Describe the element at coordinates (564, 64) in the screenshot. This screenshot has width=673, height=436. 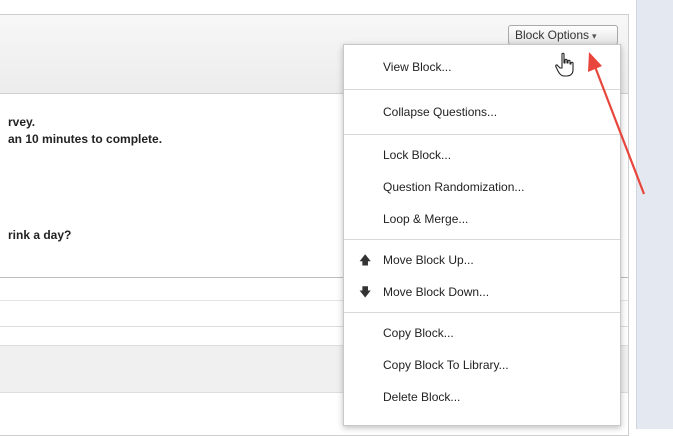
I see `hand-cursor-icon` at that location.